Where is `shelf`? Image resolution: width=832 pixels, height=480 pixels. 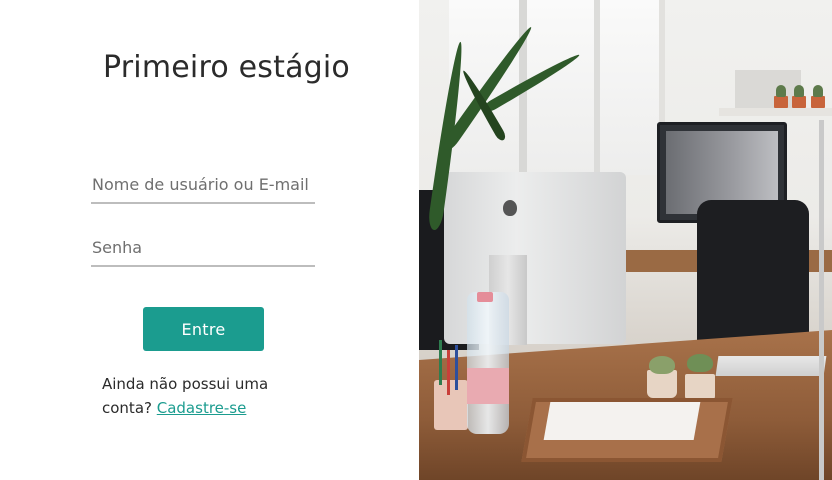 shelf is located at coordinates (775, 112).